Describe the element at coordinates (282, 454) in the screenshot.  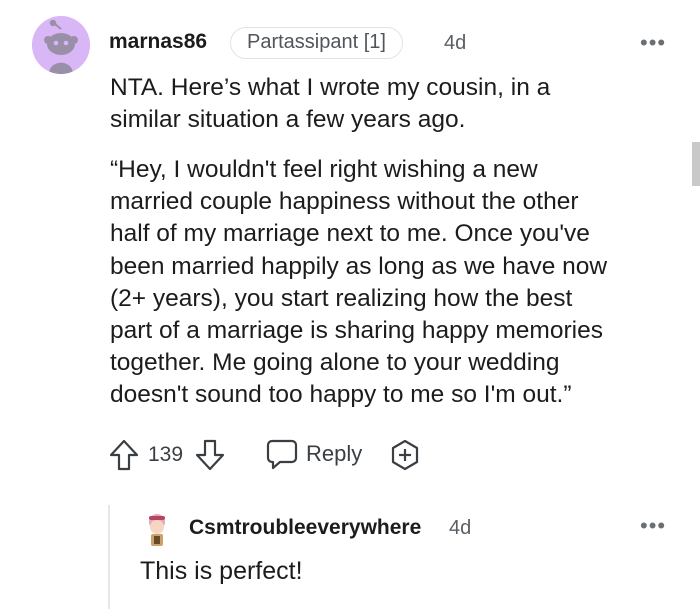
I see `speech-bubble-icon` at that location.